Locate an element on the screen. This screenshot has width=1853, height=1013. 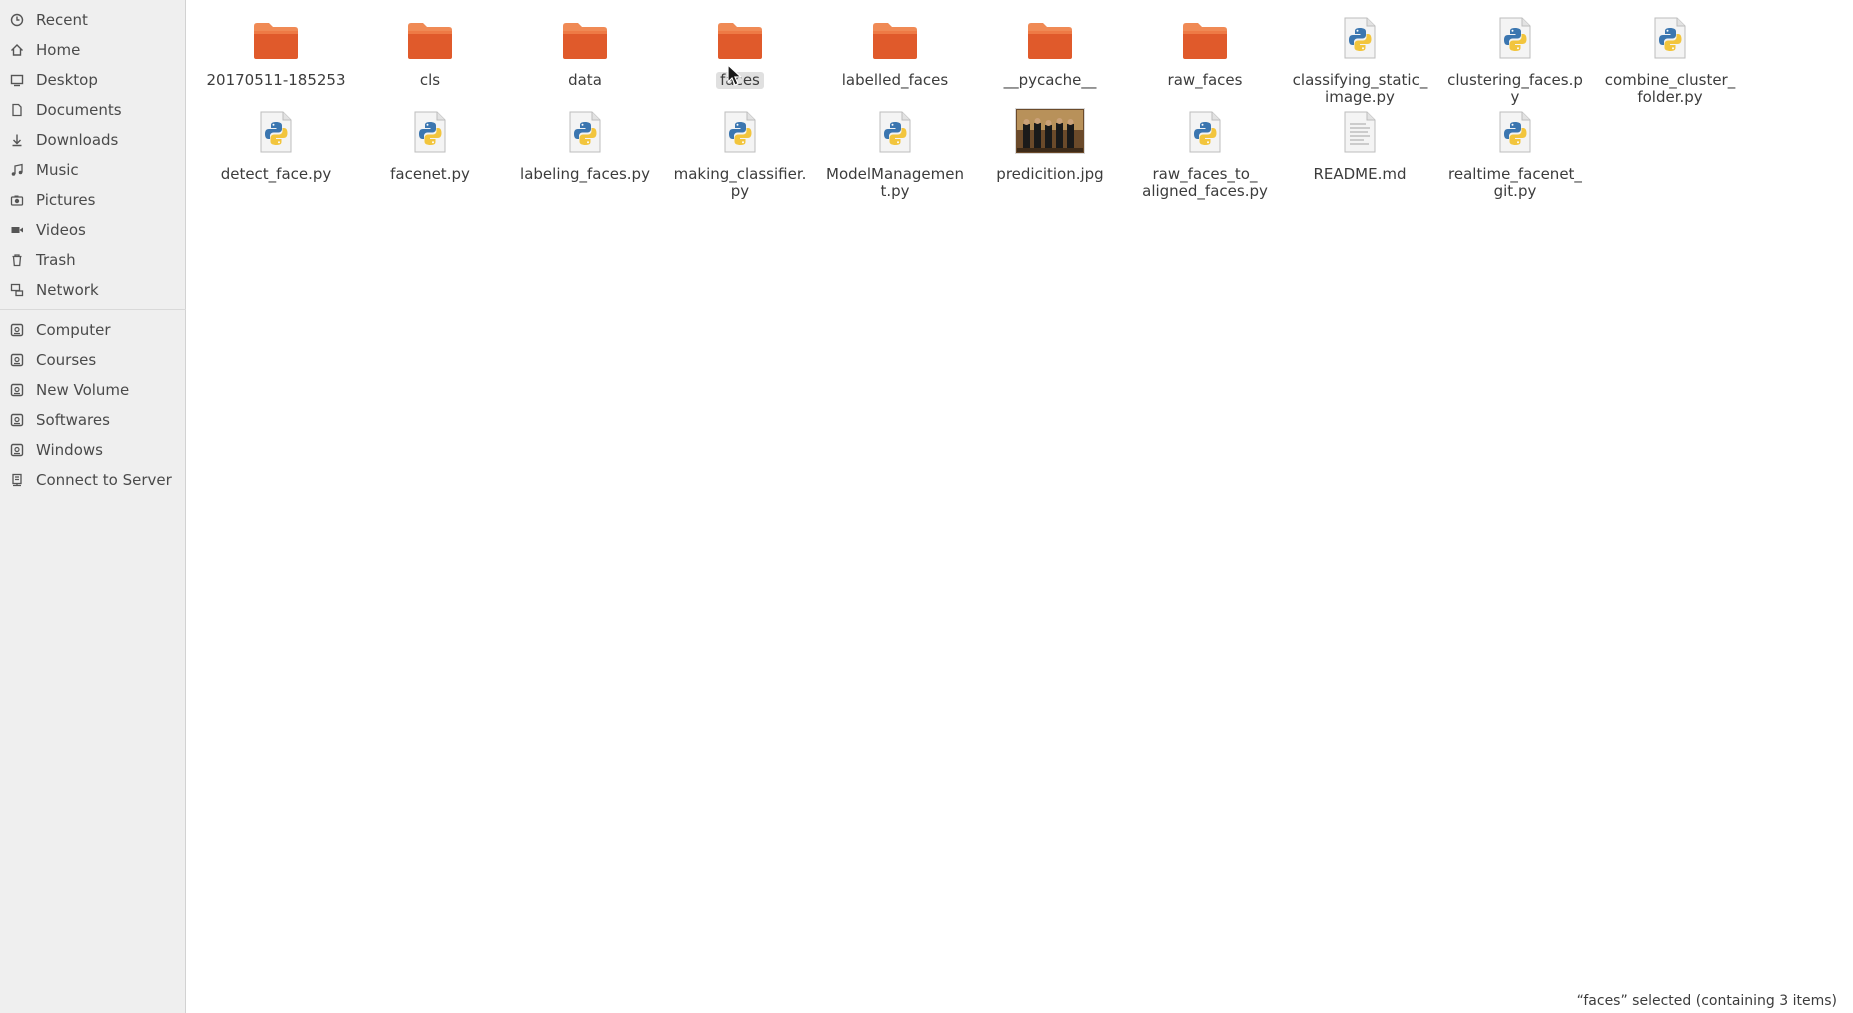
file-item-python: combine_cluster_ folder.py is located at coordinates (1670, 59).